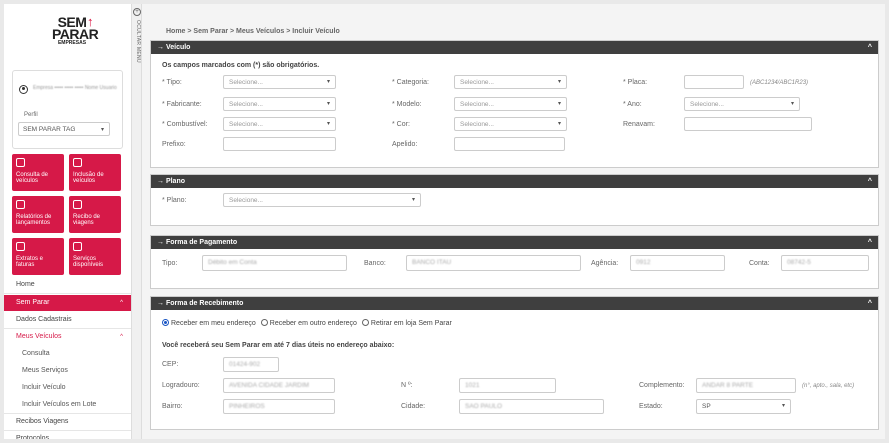 The image size is (889, 443). What do you see at coordinates (510, 104) in the screenshot?
I see `modelo-select: Selecione... ▾` at bounding box center [510, 104].